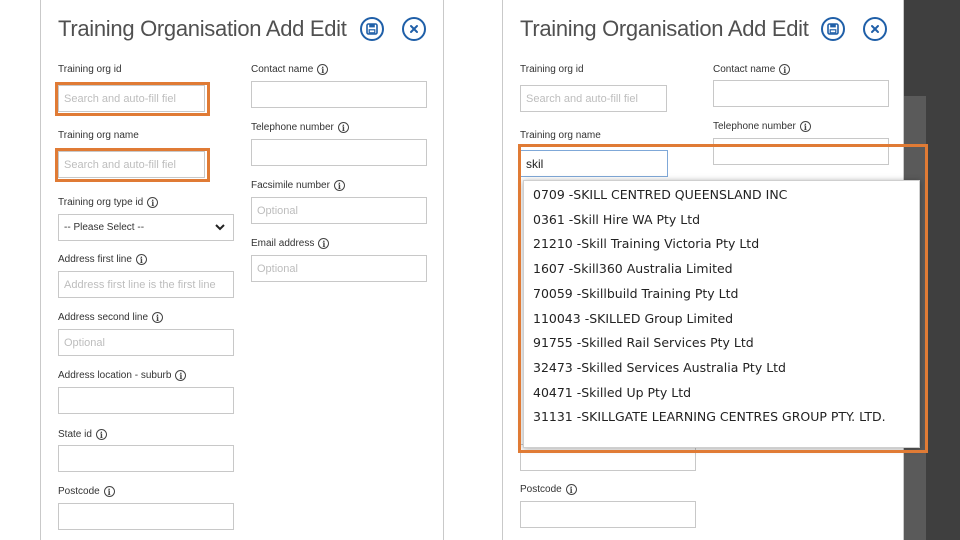  I want to click on state-label: State id i, so click(82, 434).